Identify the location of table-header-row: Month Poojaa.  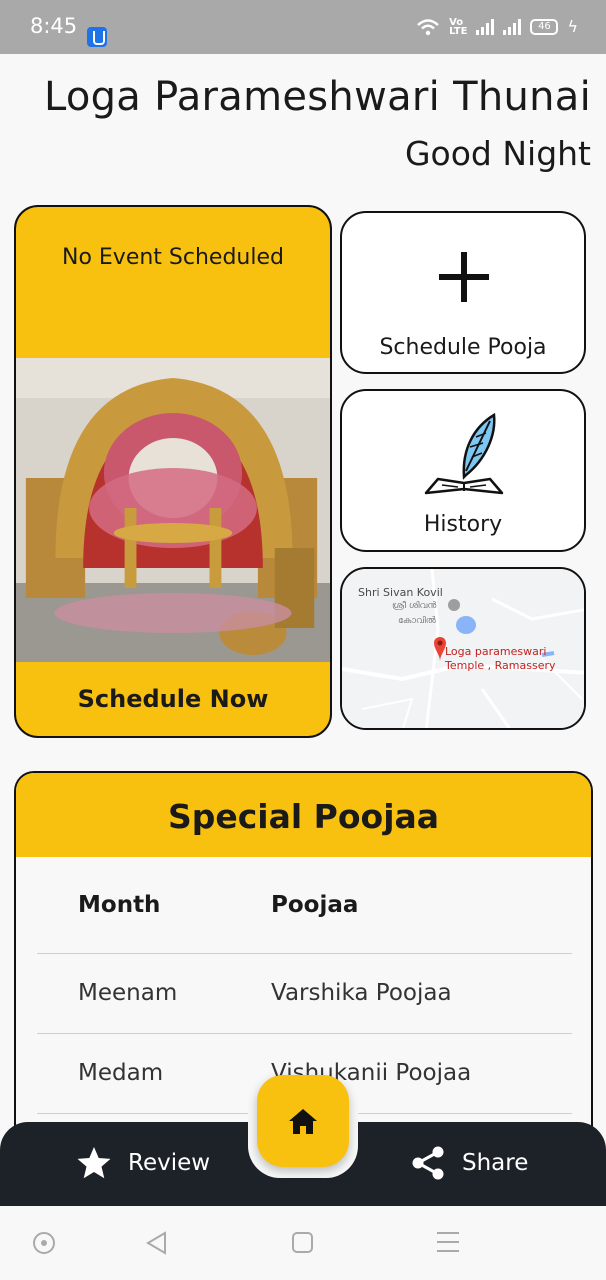
(304, 905).